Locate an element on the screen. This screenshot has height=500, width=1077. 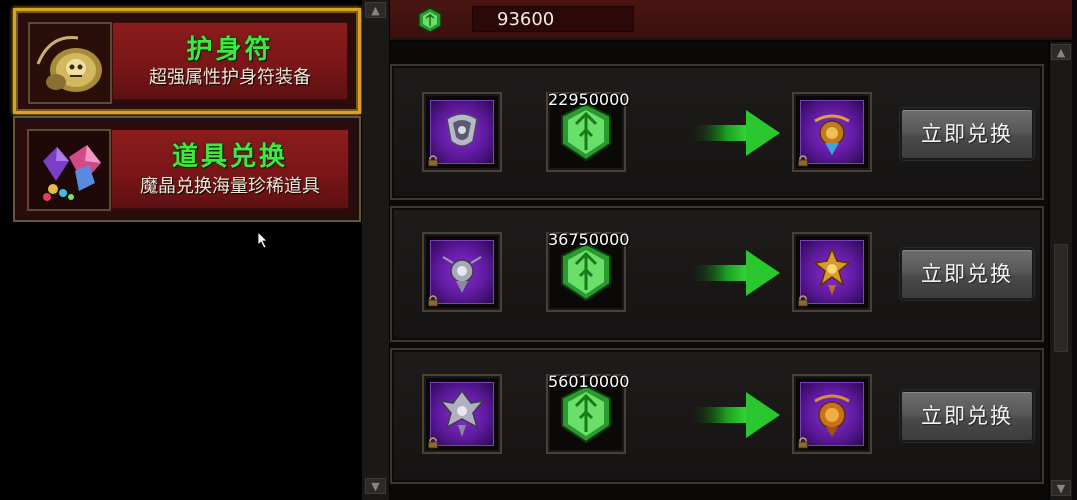
left-scrollbar: ▲ ▼ is located at coordinates (375, 250).